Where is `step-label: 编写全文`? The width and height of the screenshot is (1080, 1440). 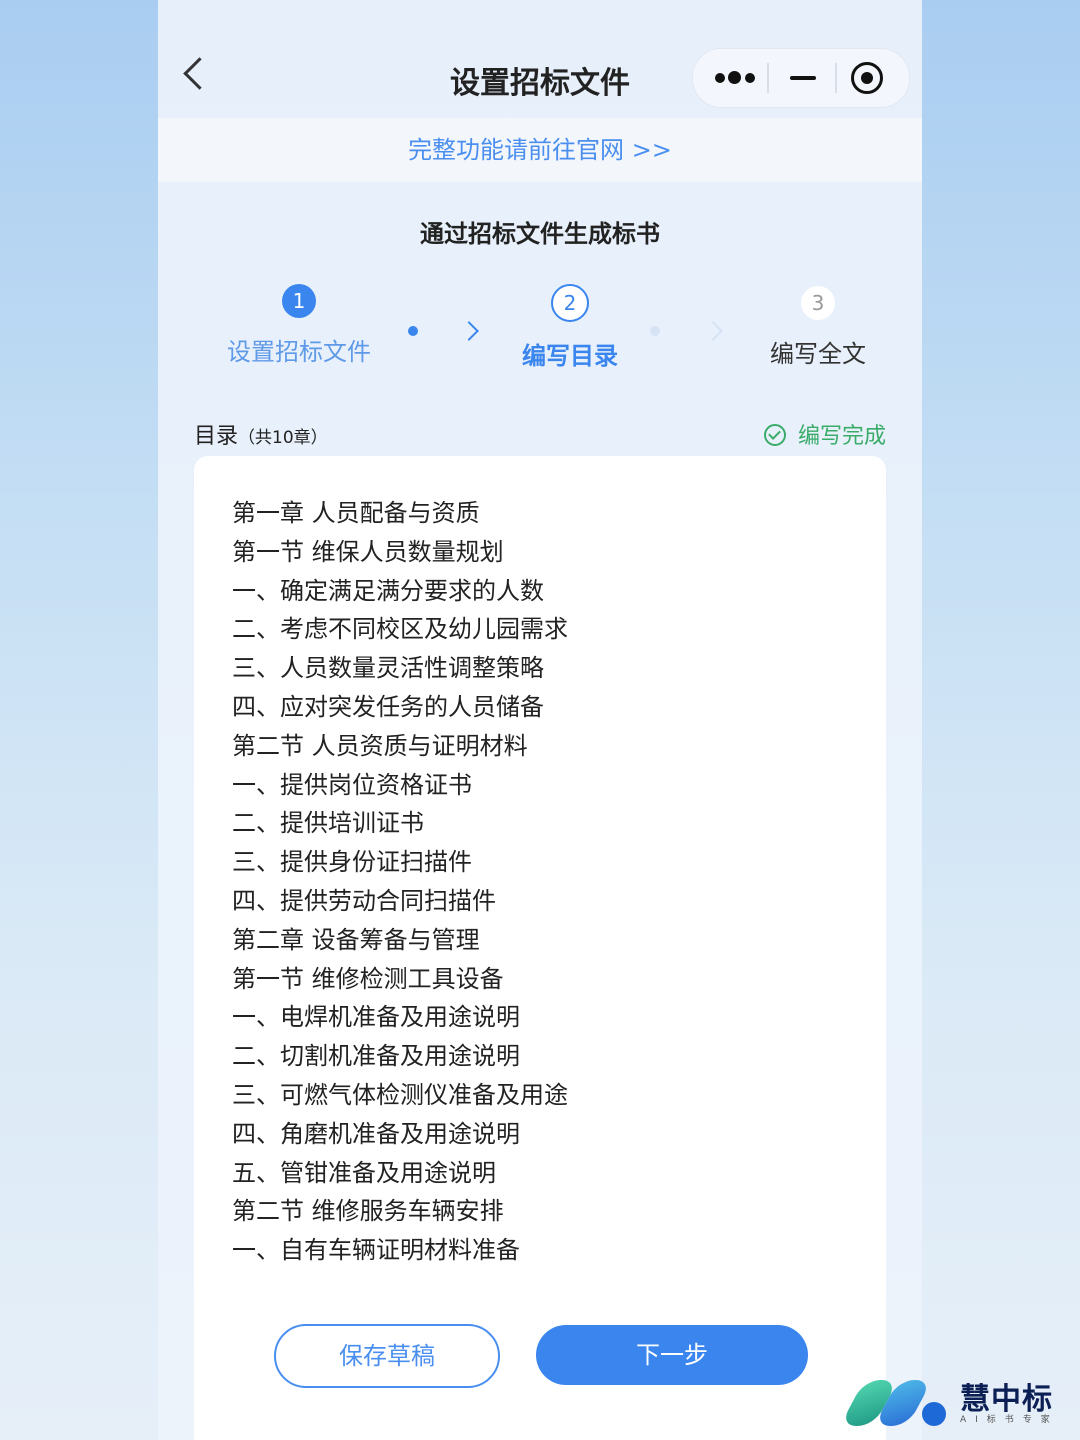
step-label: 编写全文 is located at coordinates (818, 354).